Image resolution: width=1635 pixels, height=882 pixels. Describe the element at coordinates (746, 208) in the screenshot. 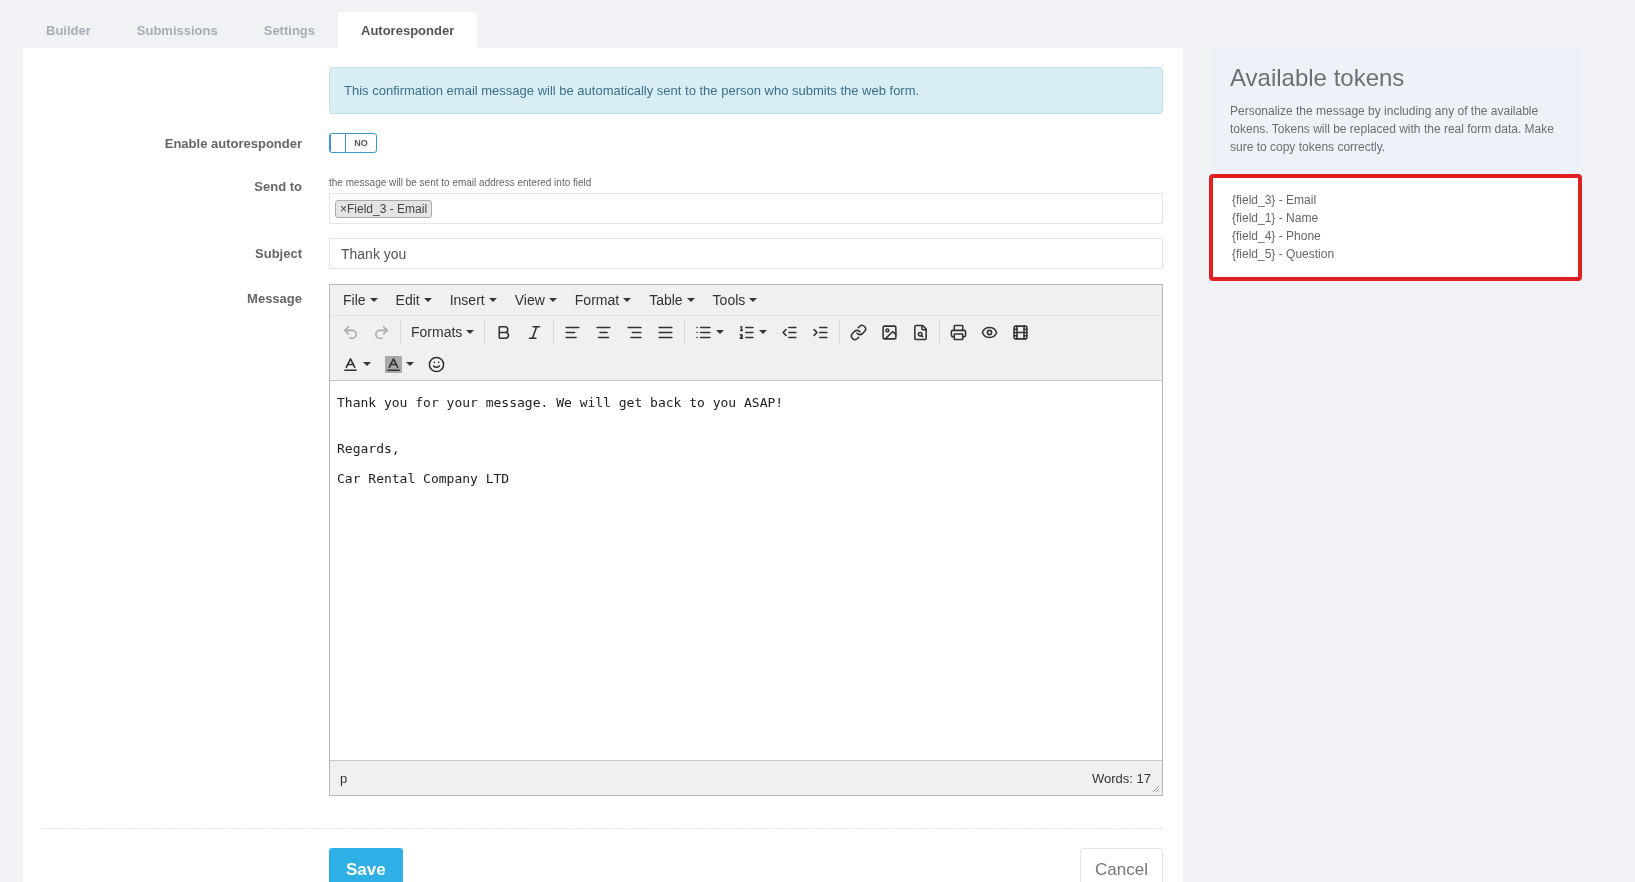

I see `recipient-field: ×Field_3 - Email` at that location.